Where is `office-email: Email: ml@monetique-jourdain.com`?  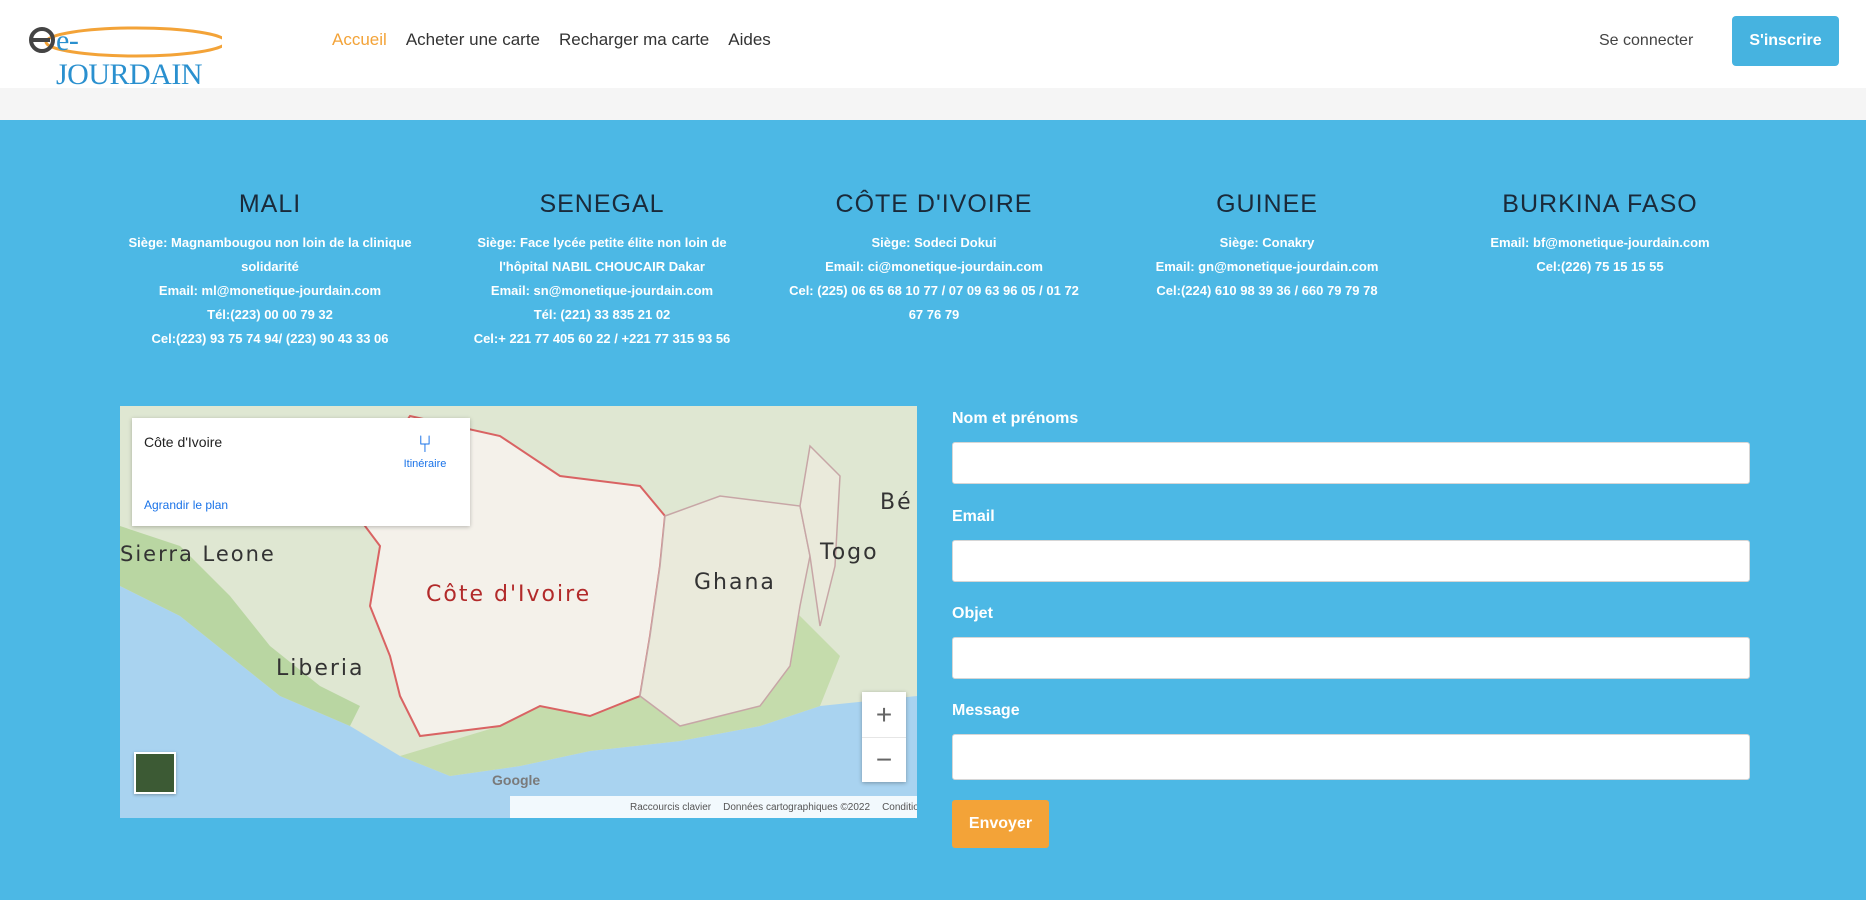 office-email: Email: ml@monetique-jourdain.com is located at coordinates (270, 290).